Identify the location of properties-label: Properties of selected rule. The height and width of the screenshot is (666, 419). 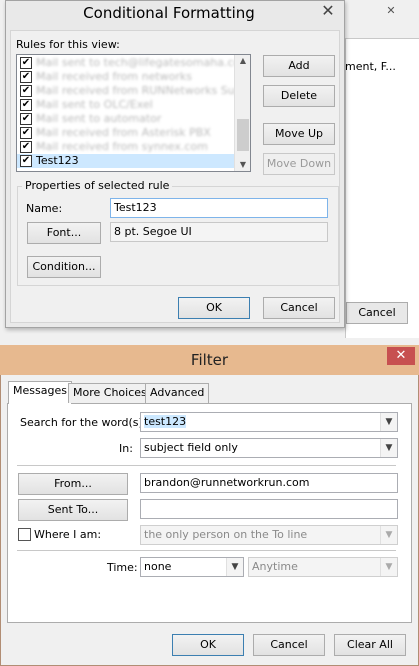
(97, 185).